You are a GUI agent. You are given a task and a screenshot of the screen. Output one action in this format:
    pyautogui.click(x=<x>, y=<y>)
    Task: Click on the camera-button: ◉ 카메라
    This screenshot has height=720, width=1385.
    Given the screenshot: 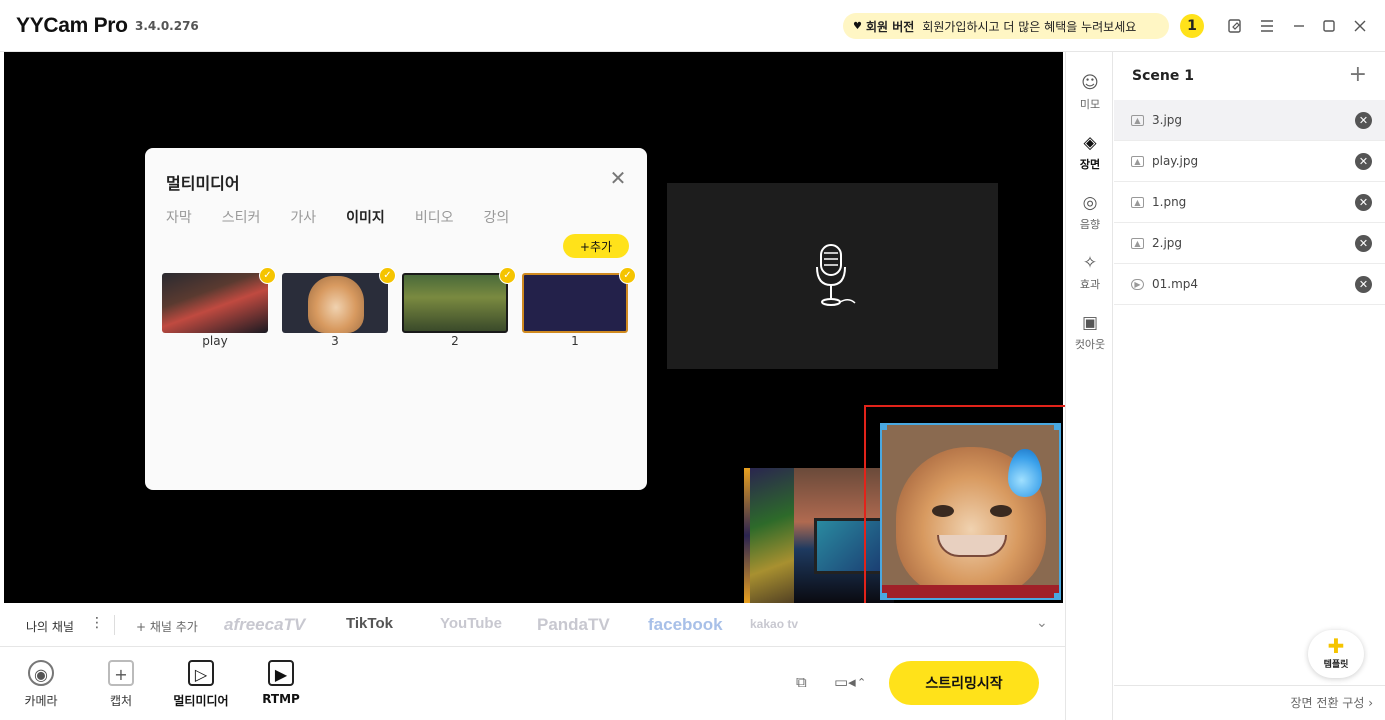 What is the action you would take?
    pyautogui.click(x=41, y=684)
    